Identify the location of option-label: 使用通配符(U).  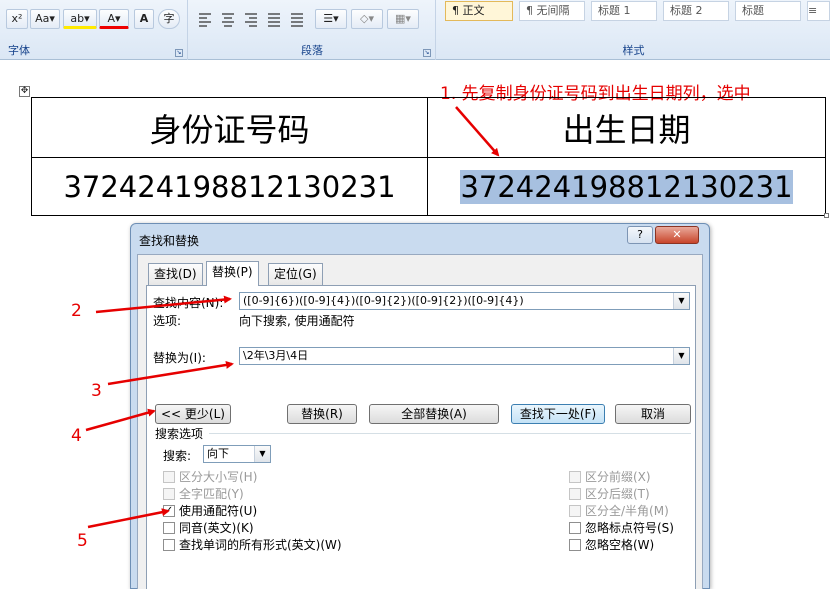
(218, 511).